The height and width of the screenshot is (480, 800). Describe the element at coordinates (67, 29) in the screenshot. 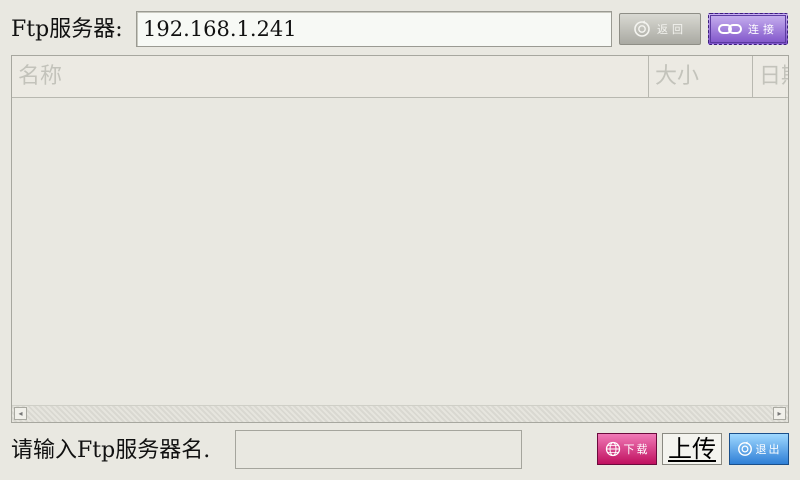

I see `server-label: Ftp服务器:` at that location.